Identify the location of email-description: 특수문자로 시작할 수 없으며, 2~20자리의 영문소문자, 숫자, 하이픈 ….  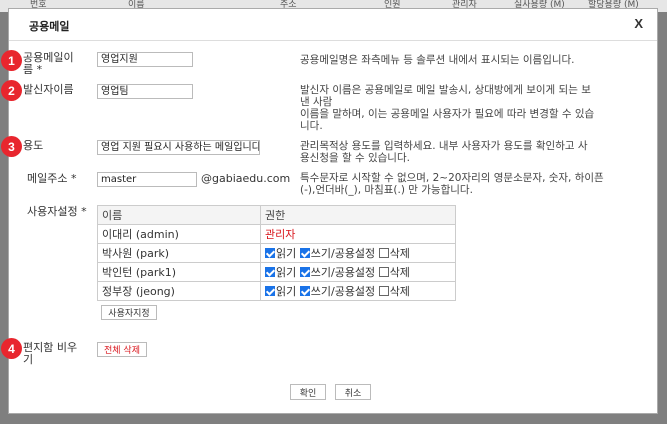
(452, 184).